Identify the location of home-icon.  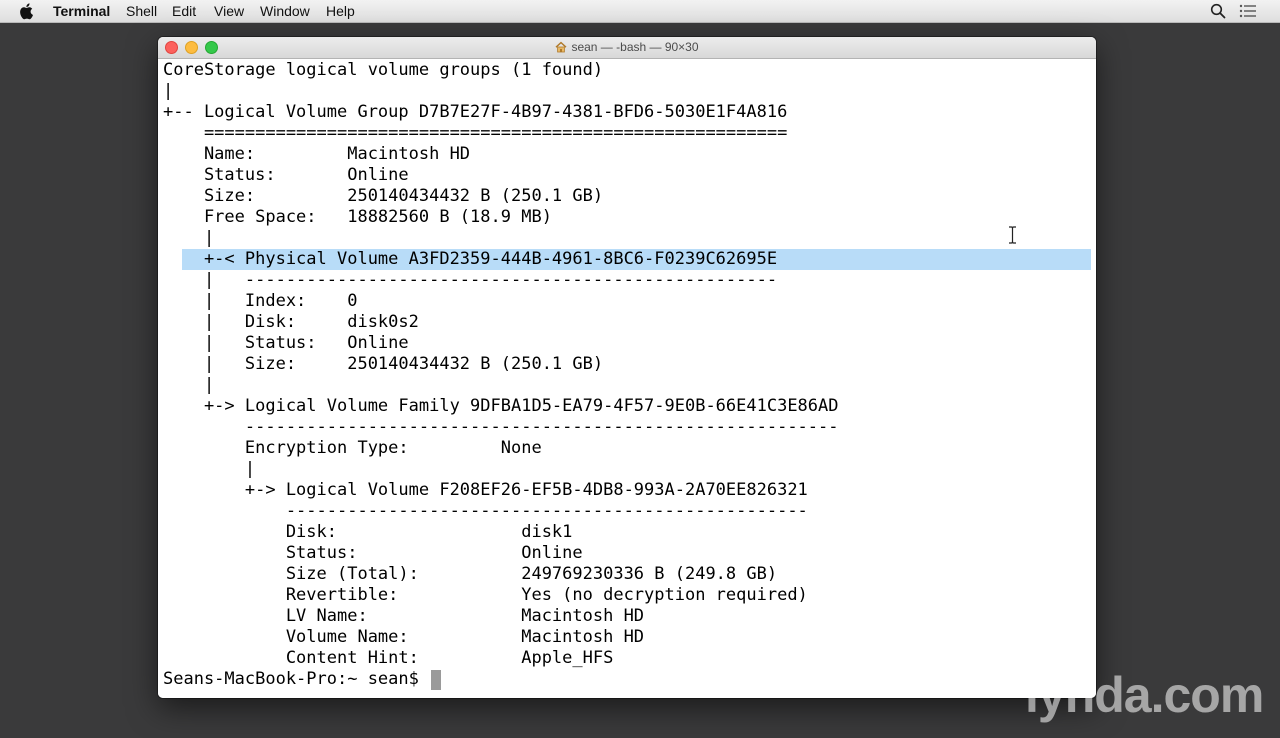
(561, 47).